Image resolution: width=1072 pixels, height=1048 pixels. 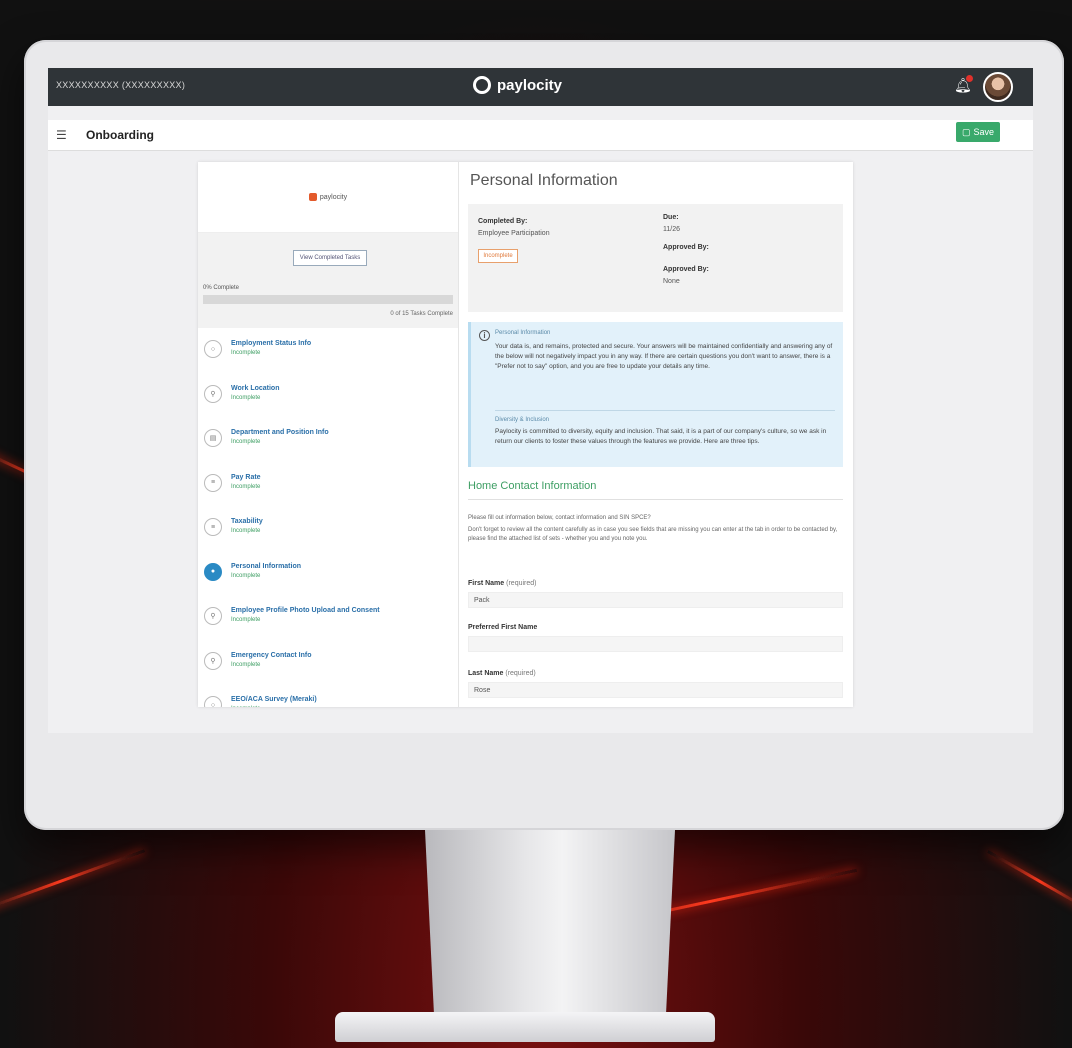 I want to click on task-name: Emergency Contact Info, so click(x=271, y=655).